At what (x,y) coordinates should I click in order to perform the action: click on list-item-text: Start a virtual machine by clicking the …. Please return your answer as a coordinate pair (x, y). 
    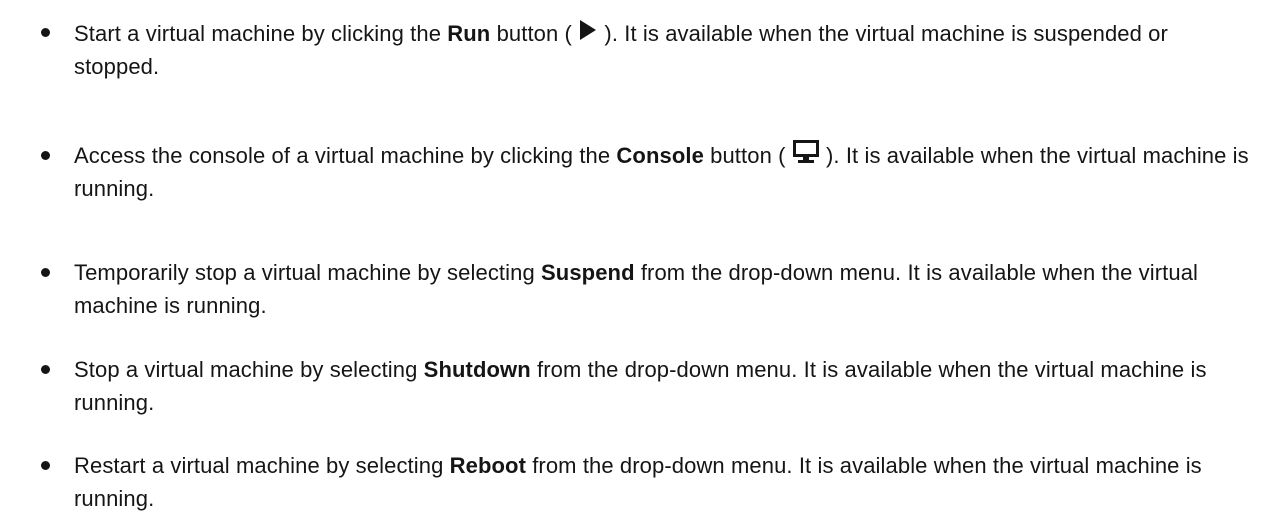
    Looking at the image, I should click on (666, 50).